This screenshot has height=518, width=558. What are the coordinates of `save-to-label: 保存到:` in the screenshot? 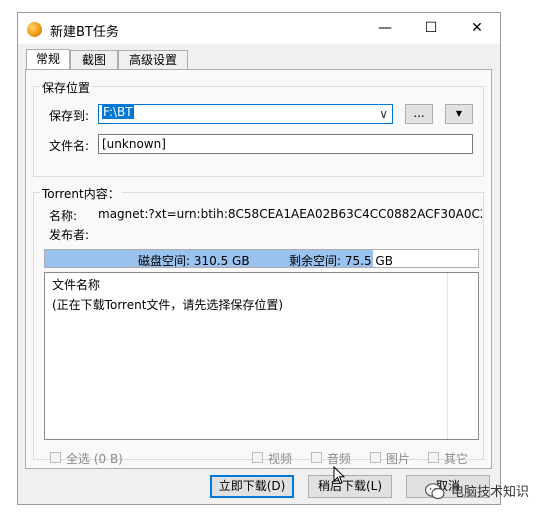 It's located at (69, 116).